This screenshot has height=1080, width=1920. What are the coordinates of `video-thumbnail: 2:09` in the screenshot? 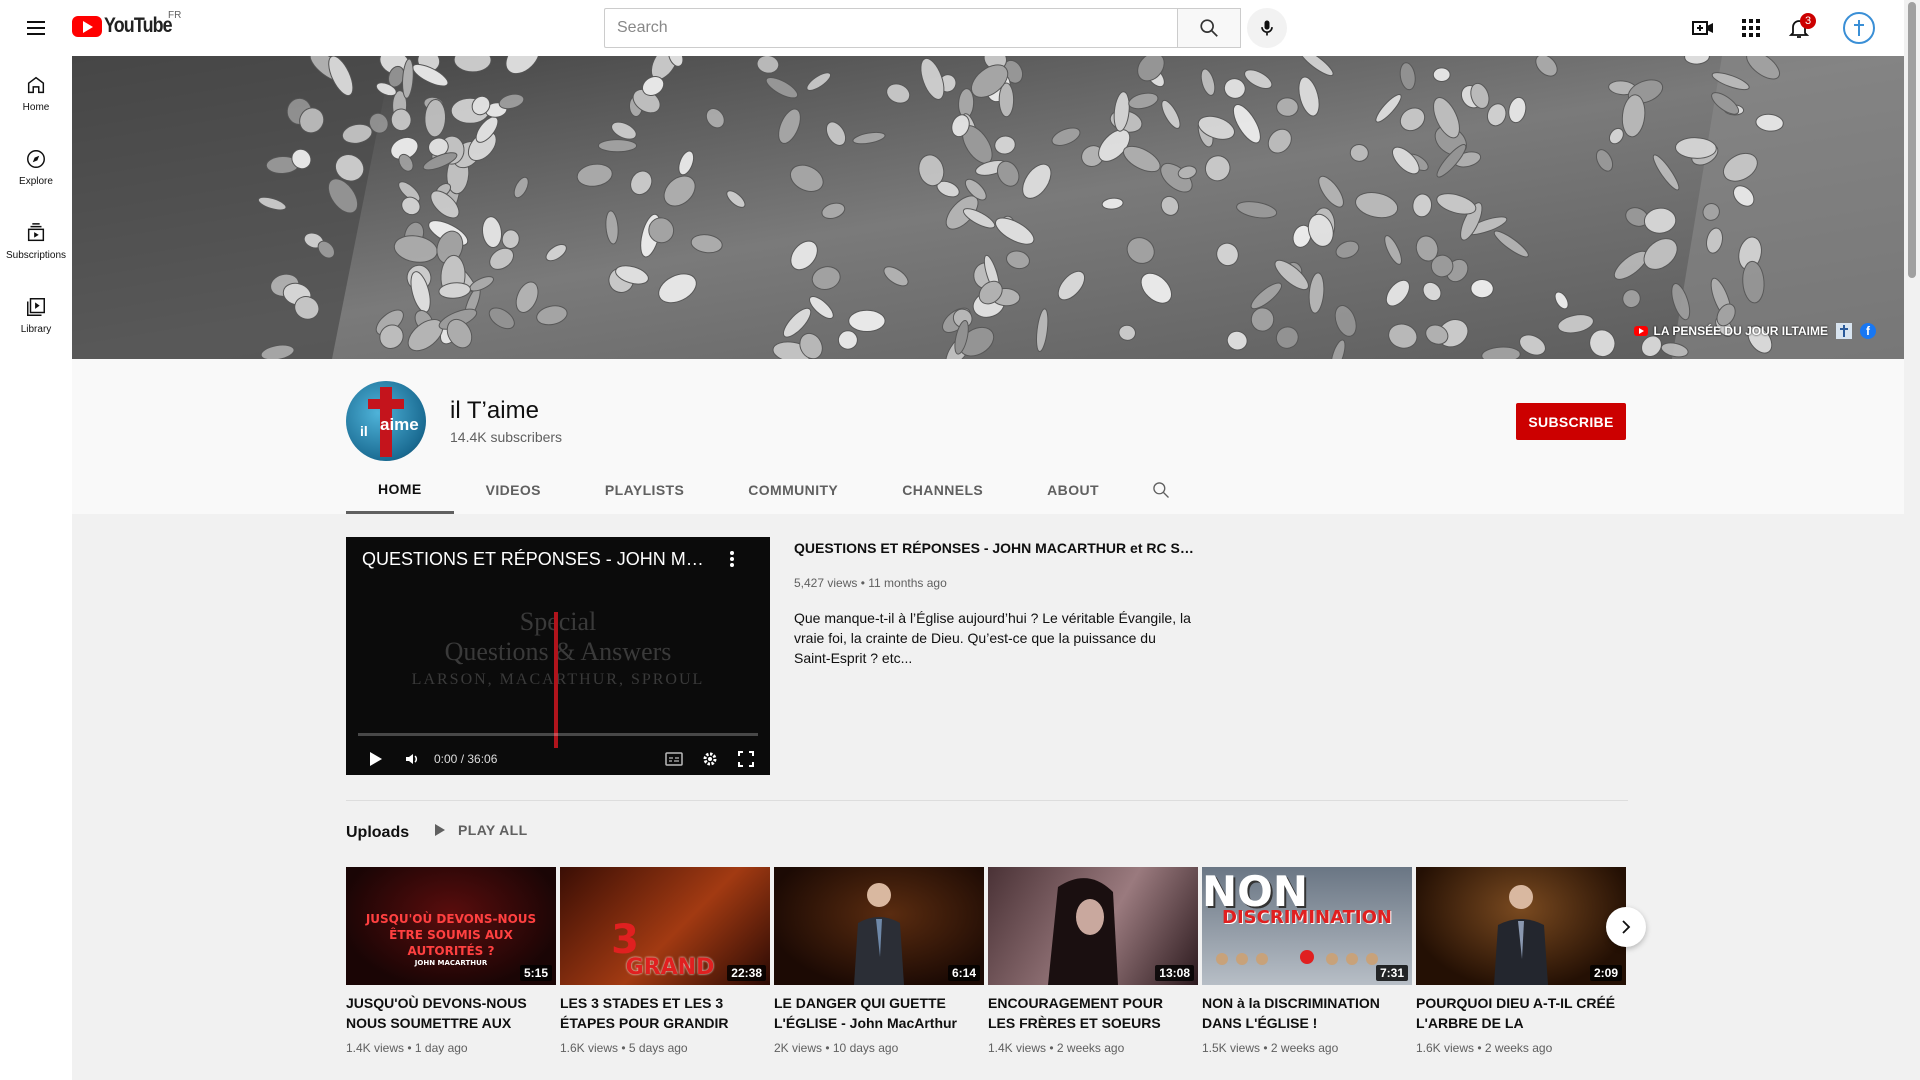 It's located at (1521, 926).